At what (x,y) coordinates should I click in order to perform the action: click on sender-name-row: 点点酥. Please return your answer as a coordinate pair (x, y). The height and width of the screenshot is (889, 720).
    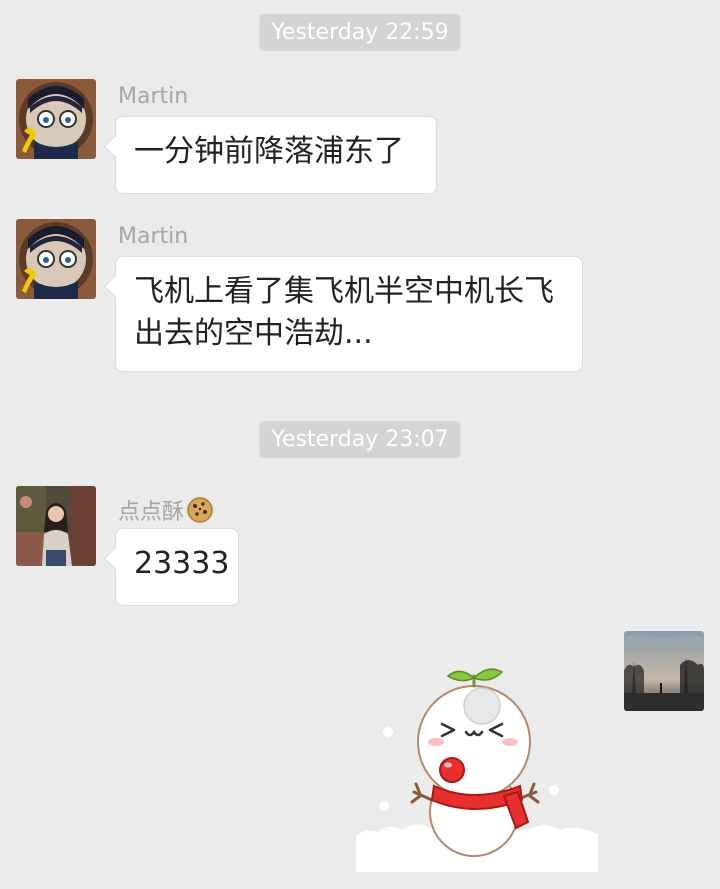
    Looking at the image, I should click on (166, 510).